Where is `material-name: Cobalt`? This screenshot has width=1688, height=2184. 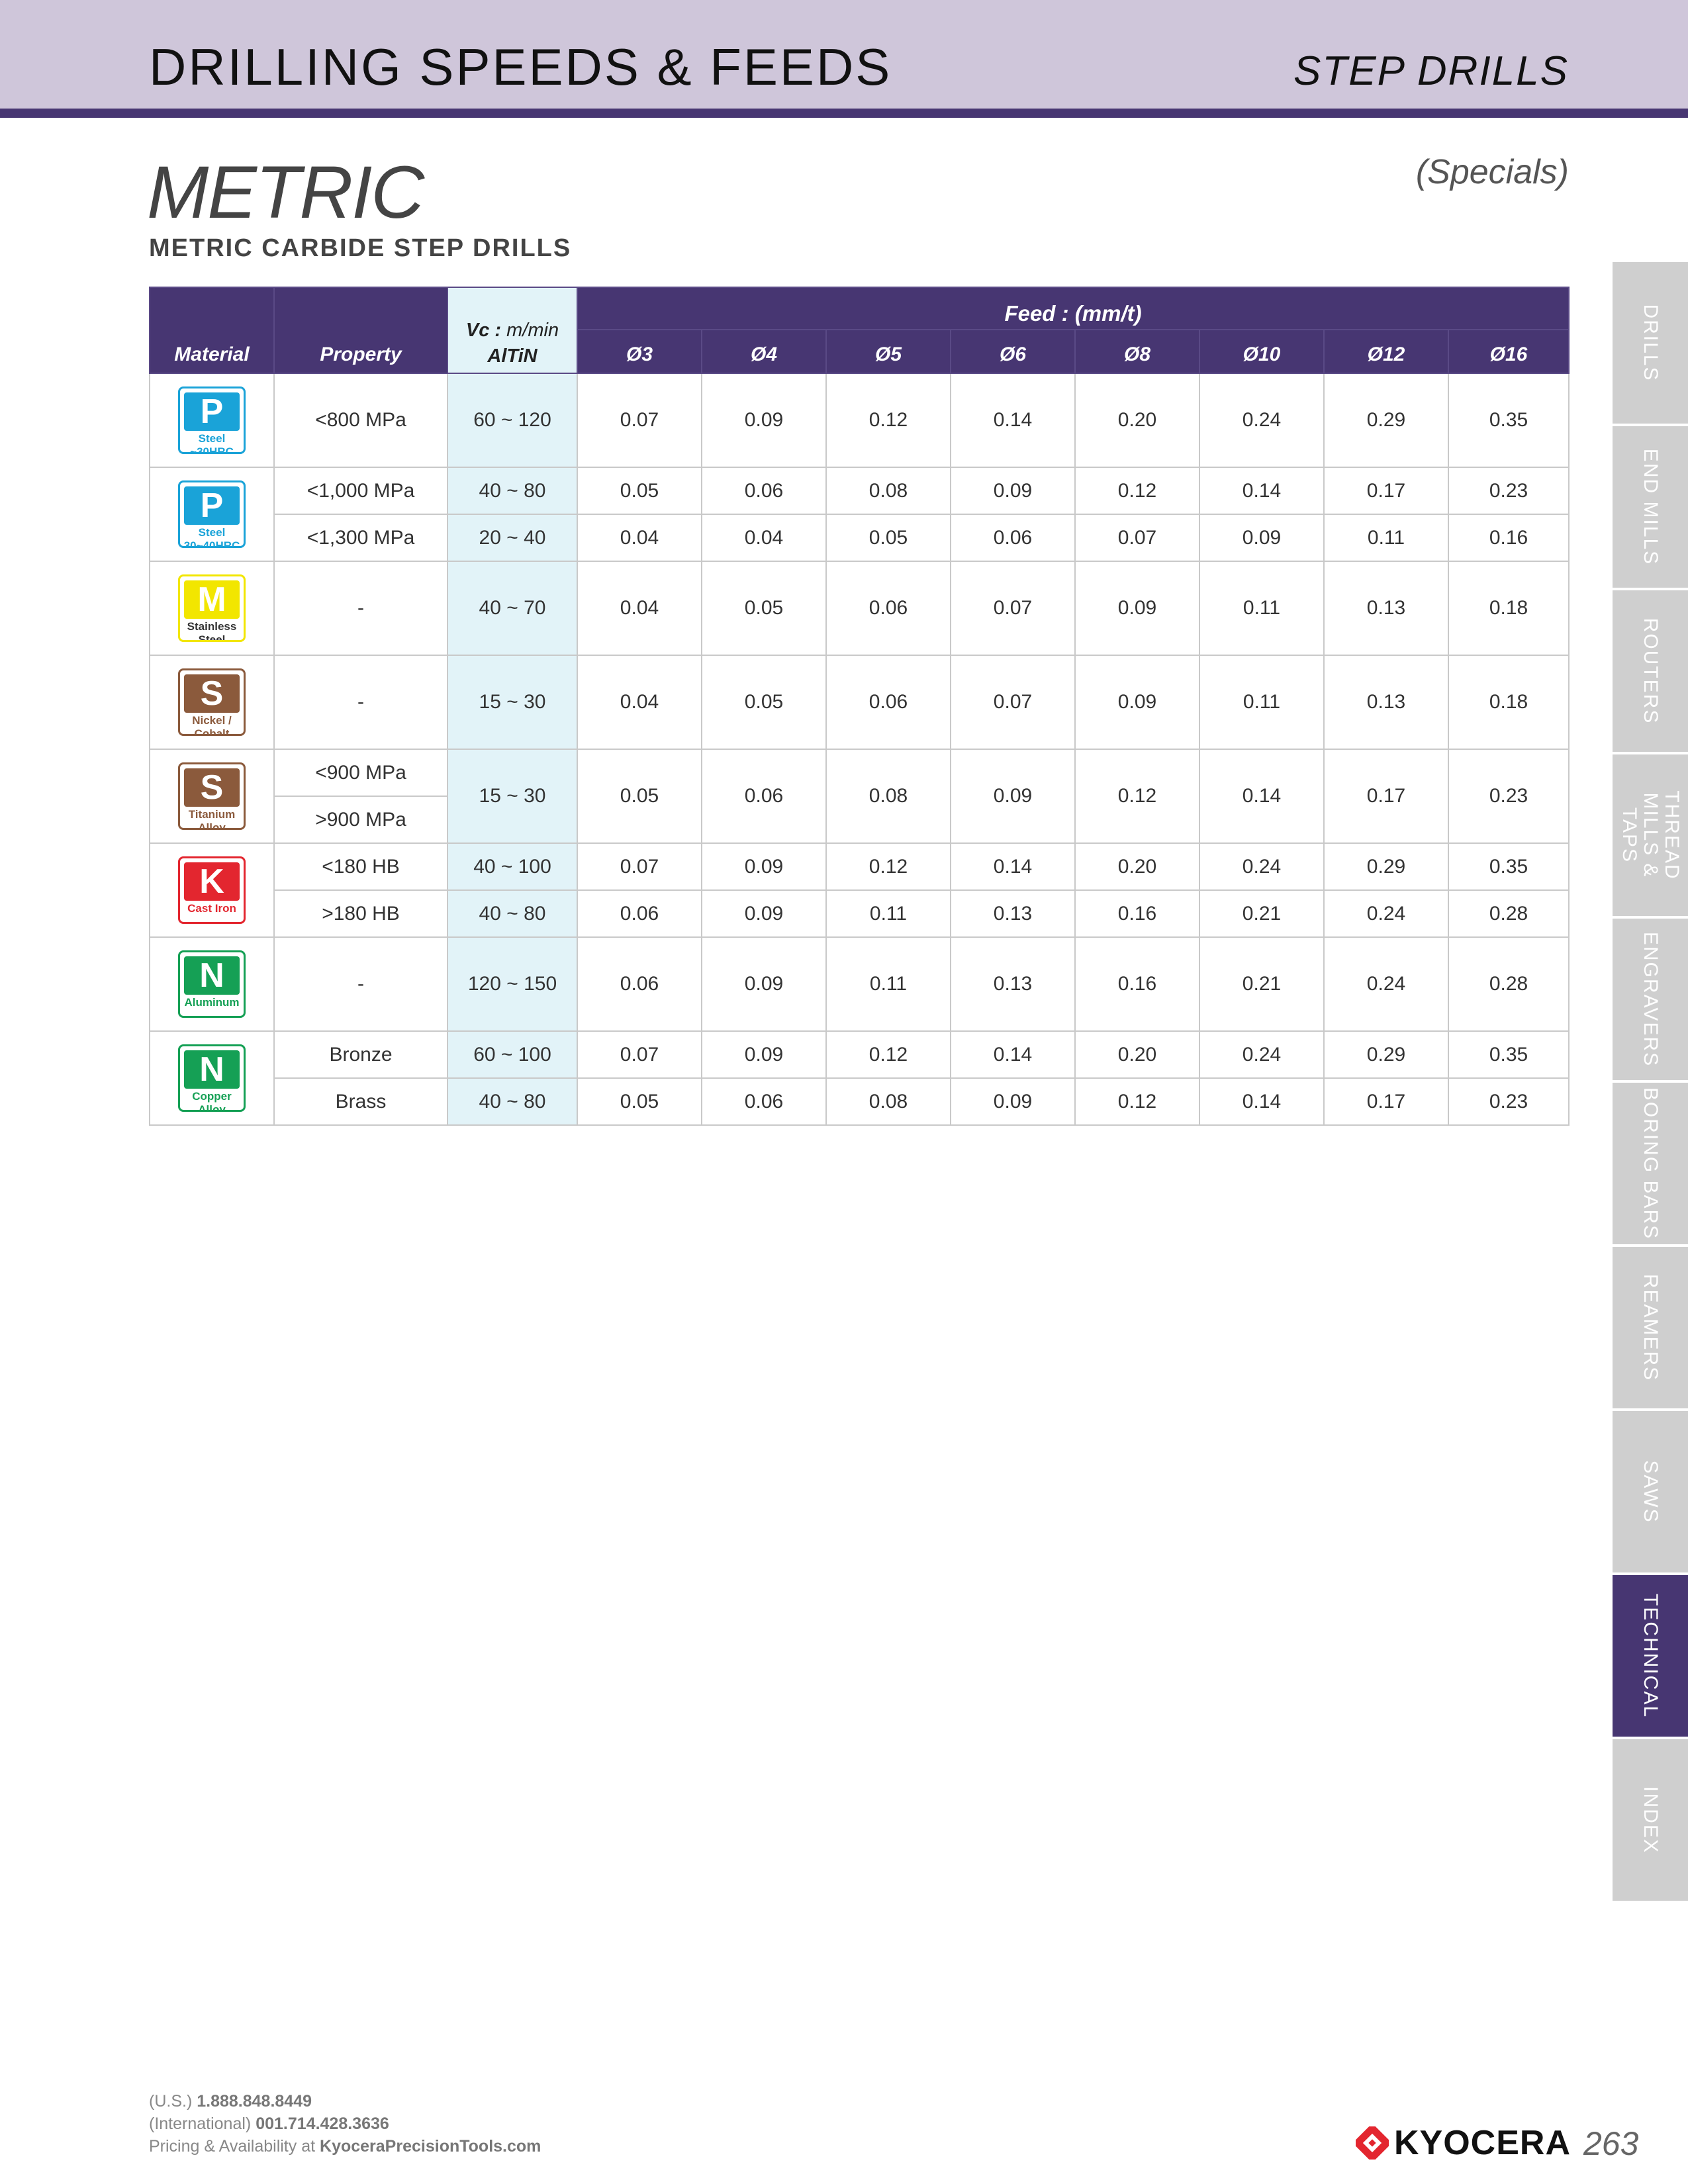 material-name: Cobalt is located at coordinates (212, 731).